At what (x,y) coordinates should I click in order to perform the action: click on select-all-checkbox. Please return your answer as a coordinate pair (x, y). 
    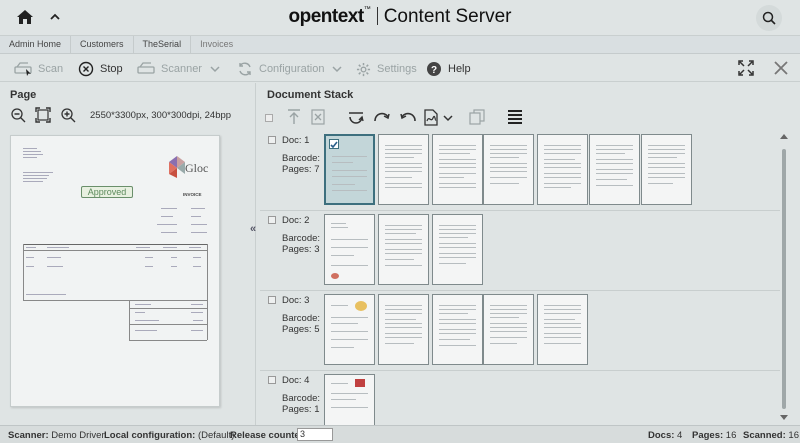
    Looking at the image, I should click on (269, 118).